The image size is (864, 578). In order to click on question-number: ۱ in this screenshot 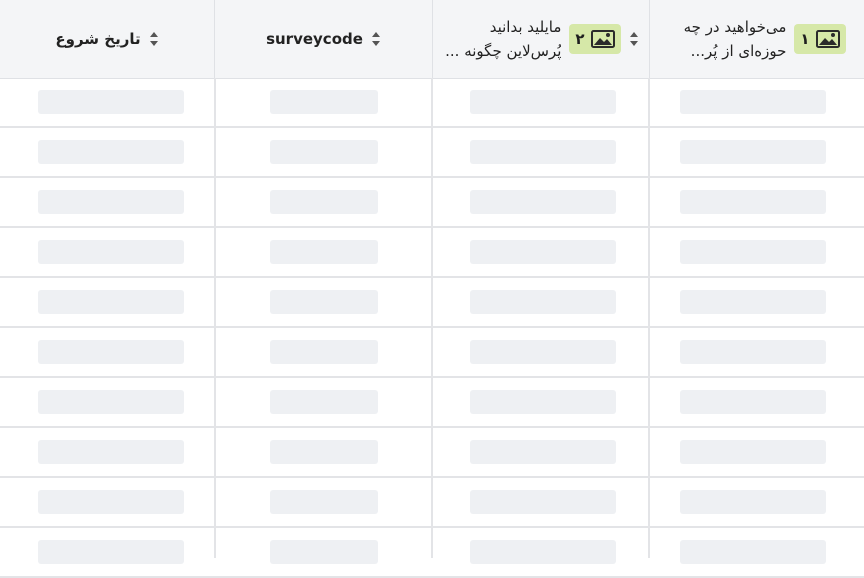, I will do `click(805, 39)`.